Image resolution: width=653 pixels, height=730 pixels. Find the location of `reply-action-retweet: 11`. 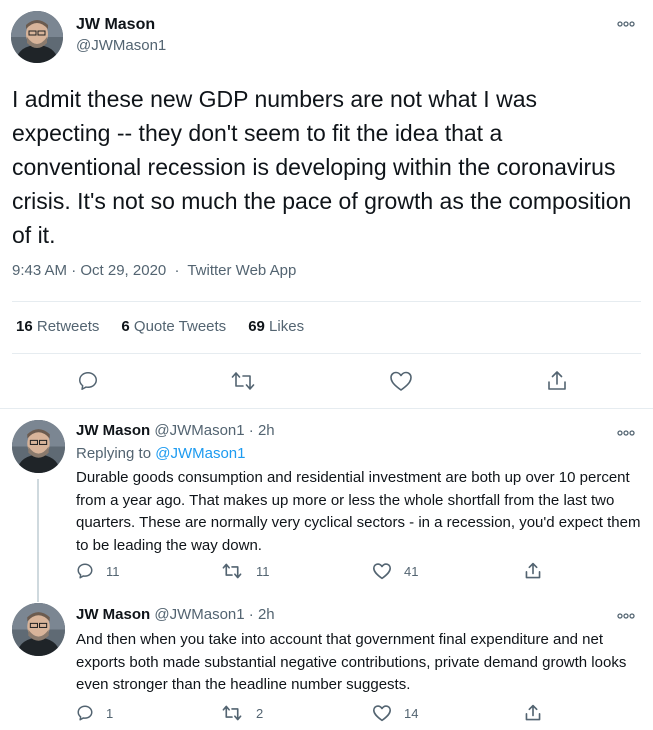

reply-action-retweet: 11 is located at coordinates (246, 571).